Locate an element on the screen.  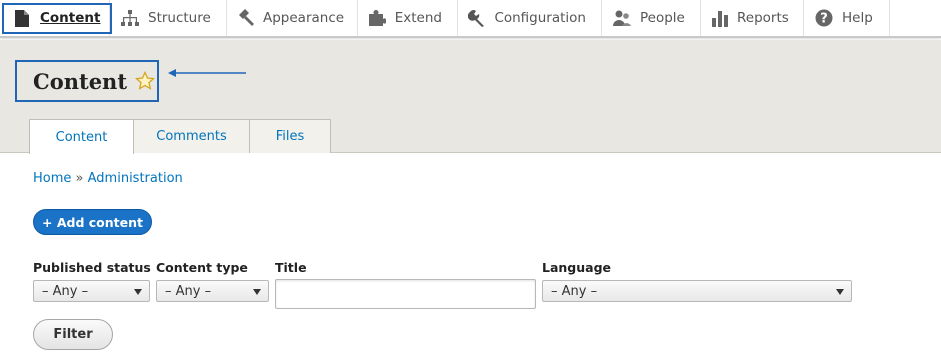
toolbar-item-reports: Reports is located at coordinates (752, 18).